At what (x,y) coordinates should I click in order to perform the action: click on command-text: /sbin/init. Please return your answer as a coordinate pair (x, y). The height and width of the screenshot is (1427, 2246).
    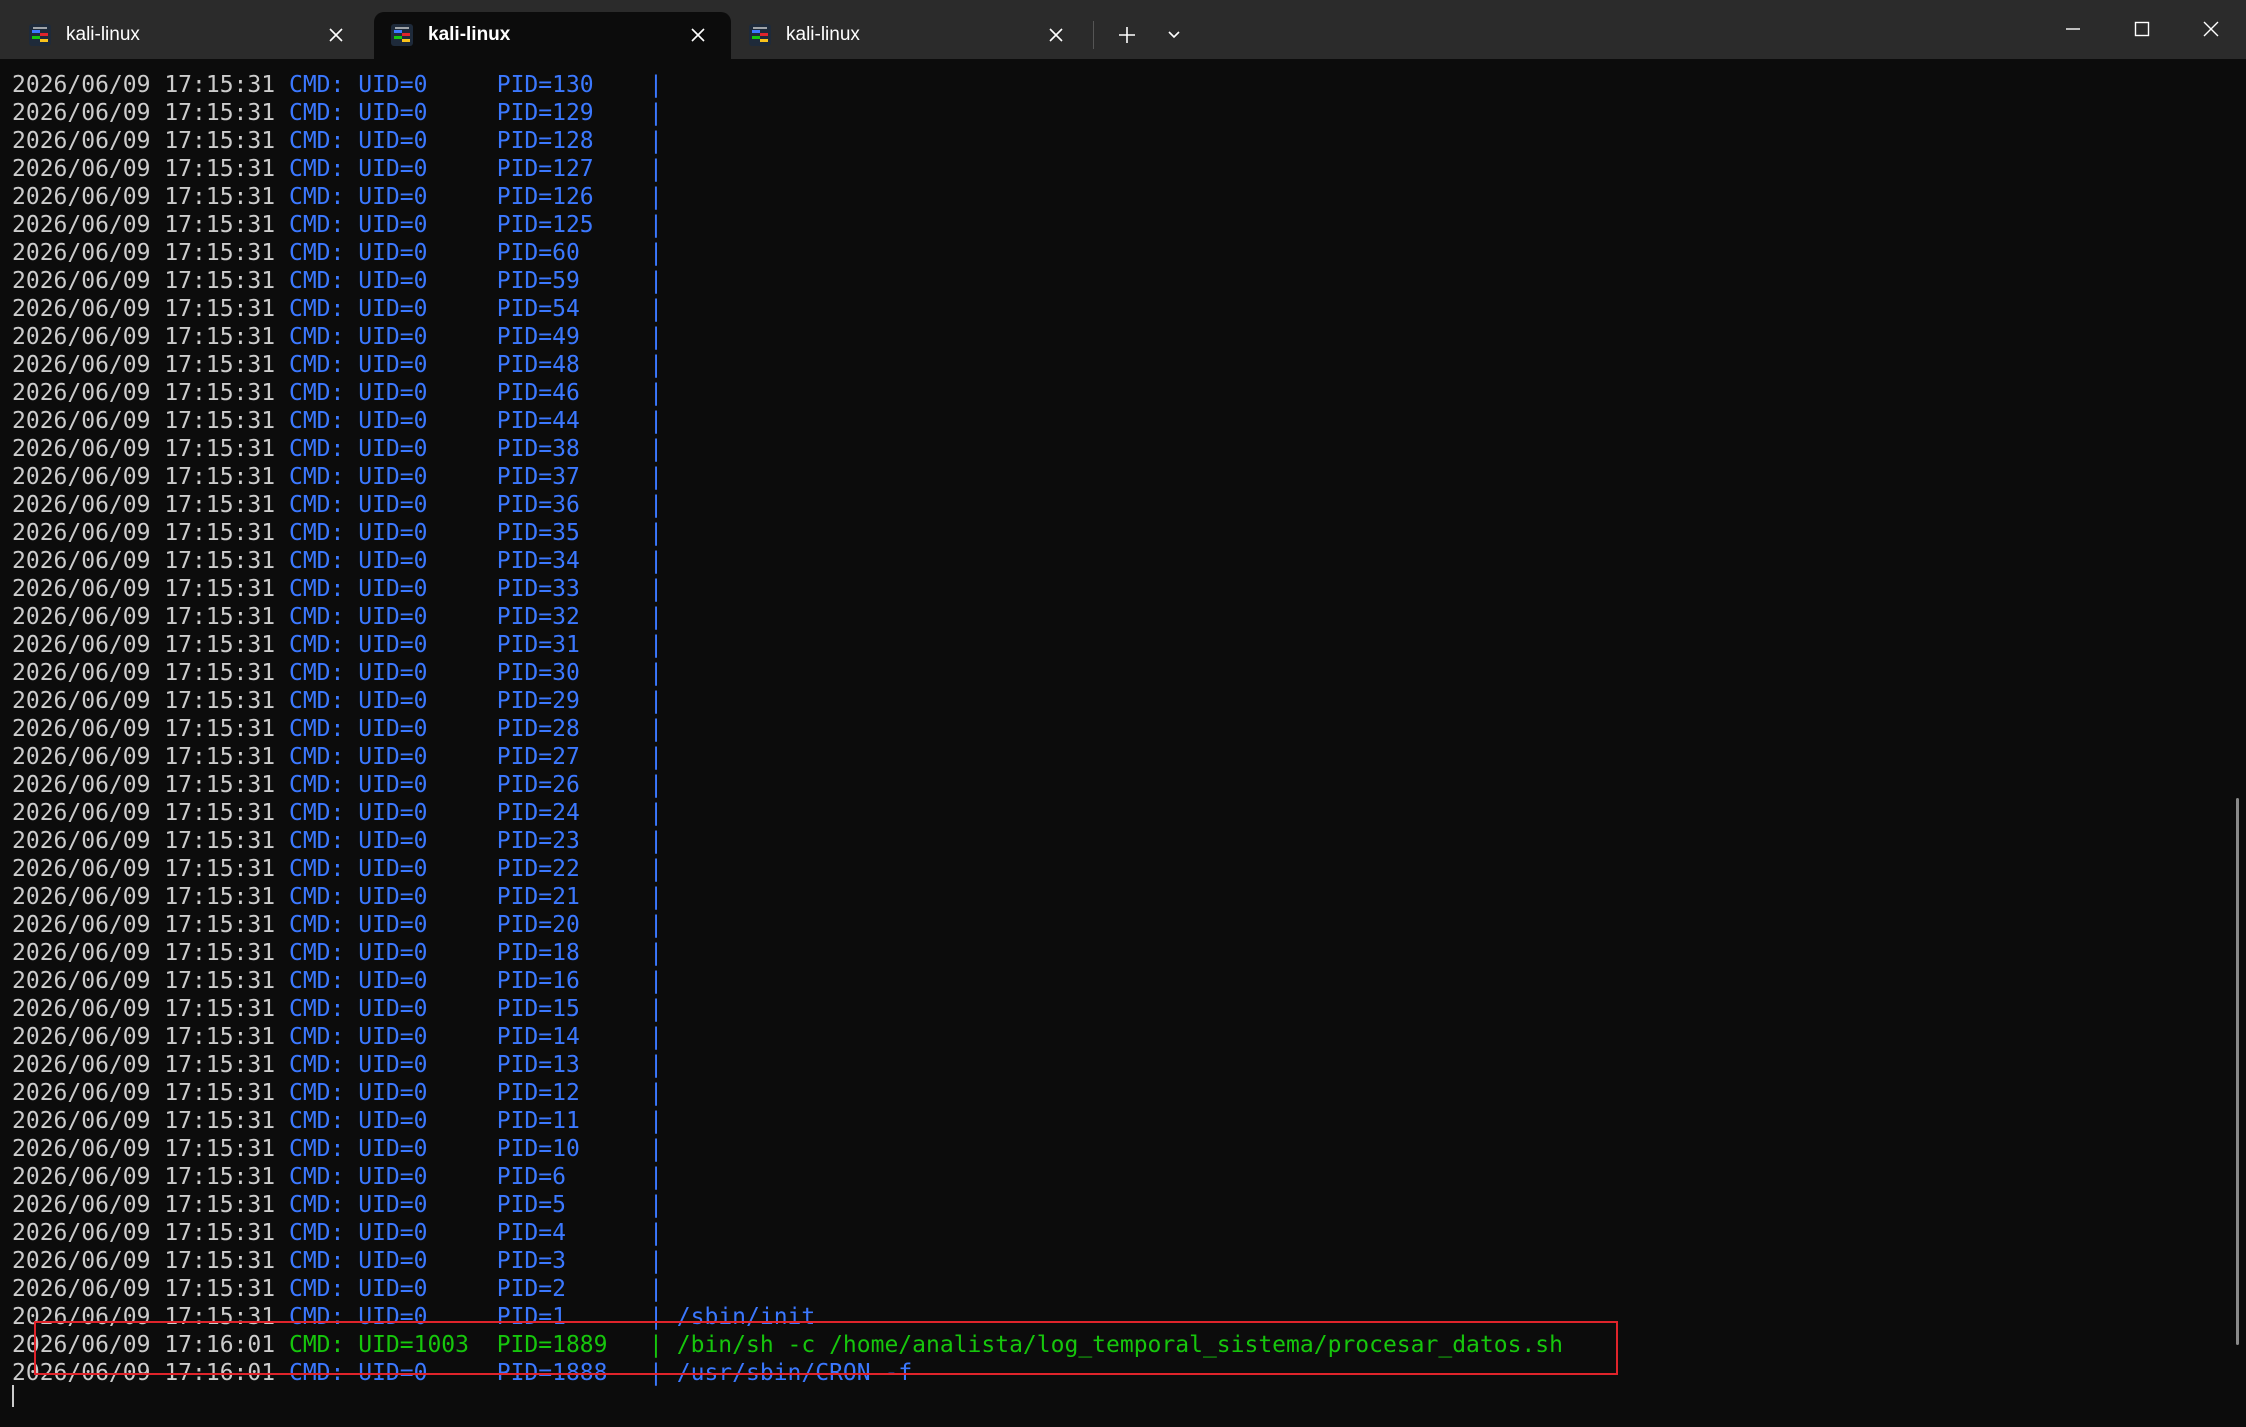
    Looking at the image, I should click on (746, 1317).